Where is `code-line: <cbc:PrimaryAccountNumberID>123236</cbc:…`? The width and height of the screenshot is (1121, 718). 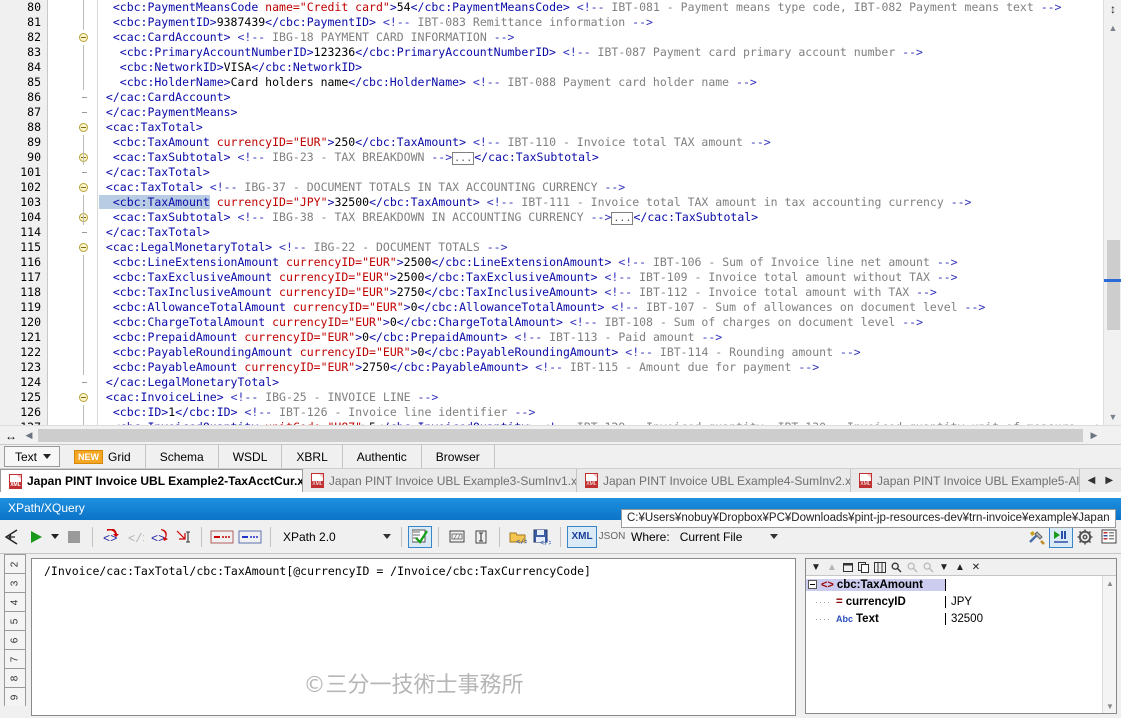 code-line: <cbc:PrimaryAccountNumberID>123236</cbc:… is located at coordinates (601, 52).